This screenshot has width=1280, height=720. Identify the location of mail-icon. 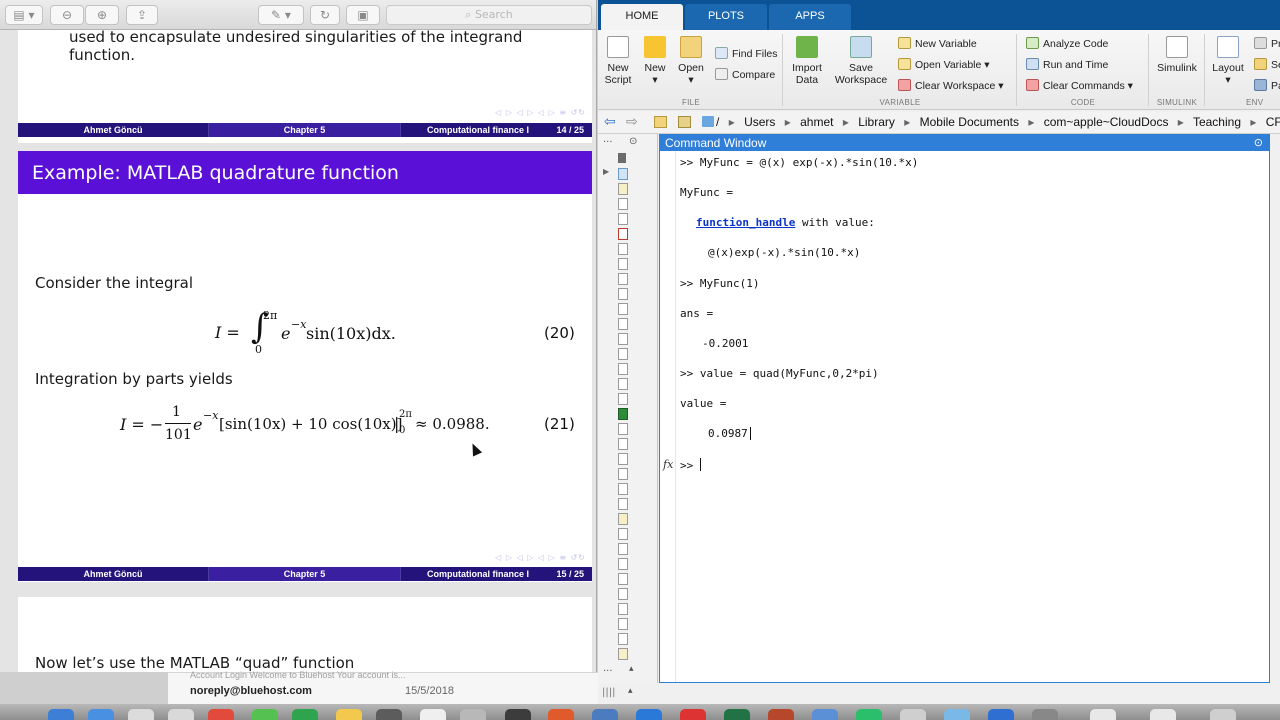
(181, 714).